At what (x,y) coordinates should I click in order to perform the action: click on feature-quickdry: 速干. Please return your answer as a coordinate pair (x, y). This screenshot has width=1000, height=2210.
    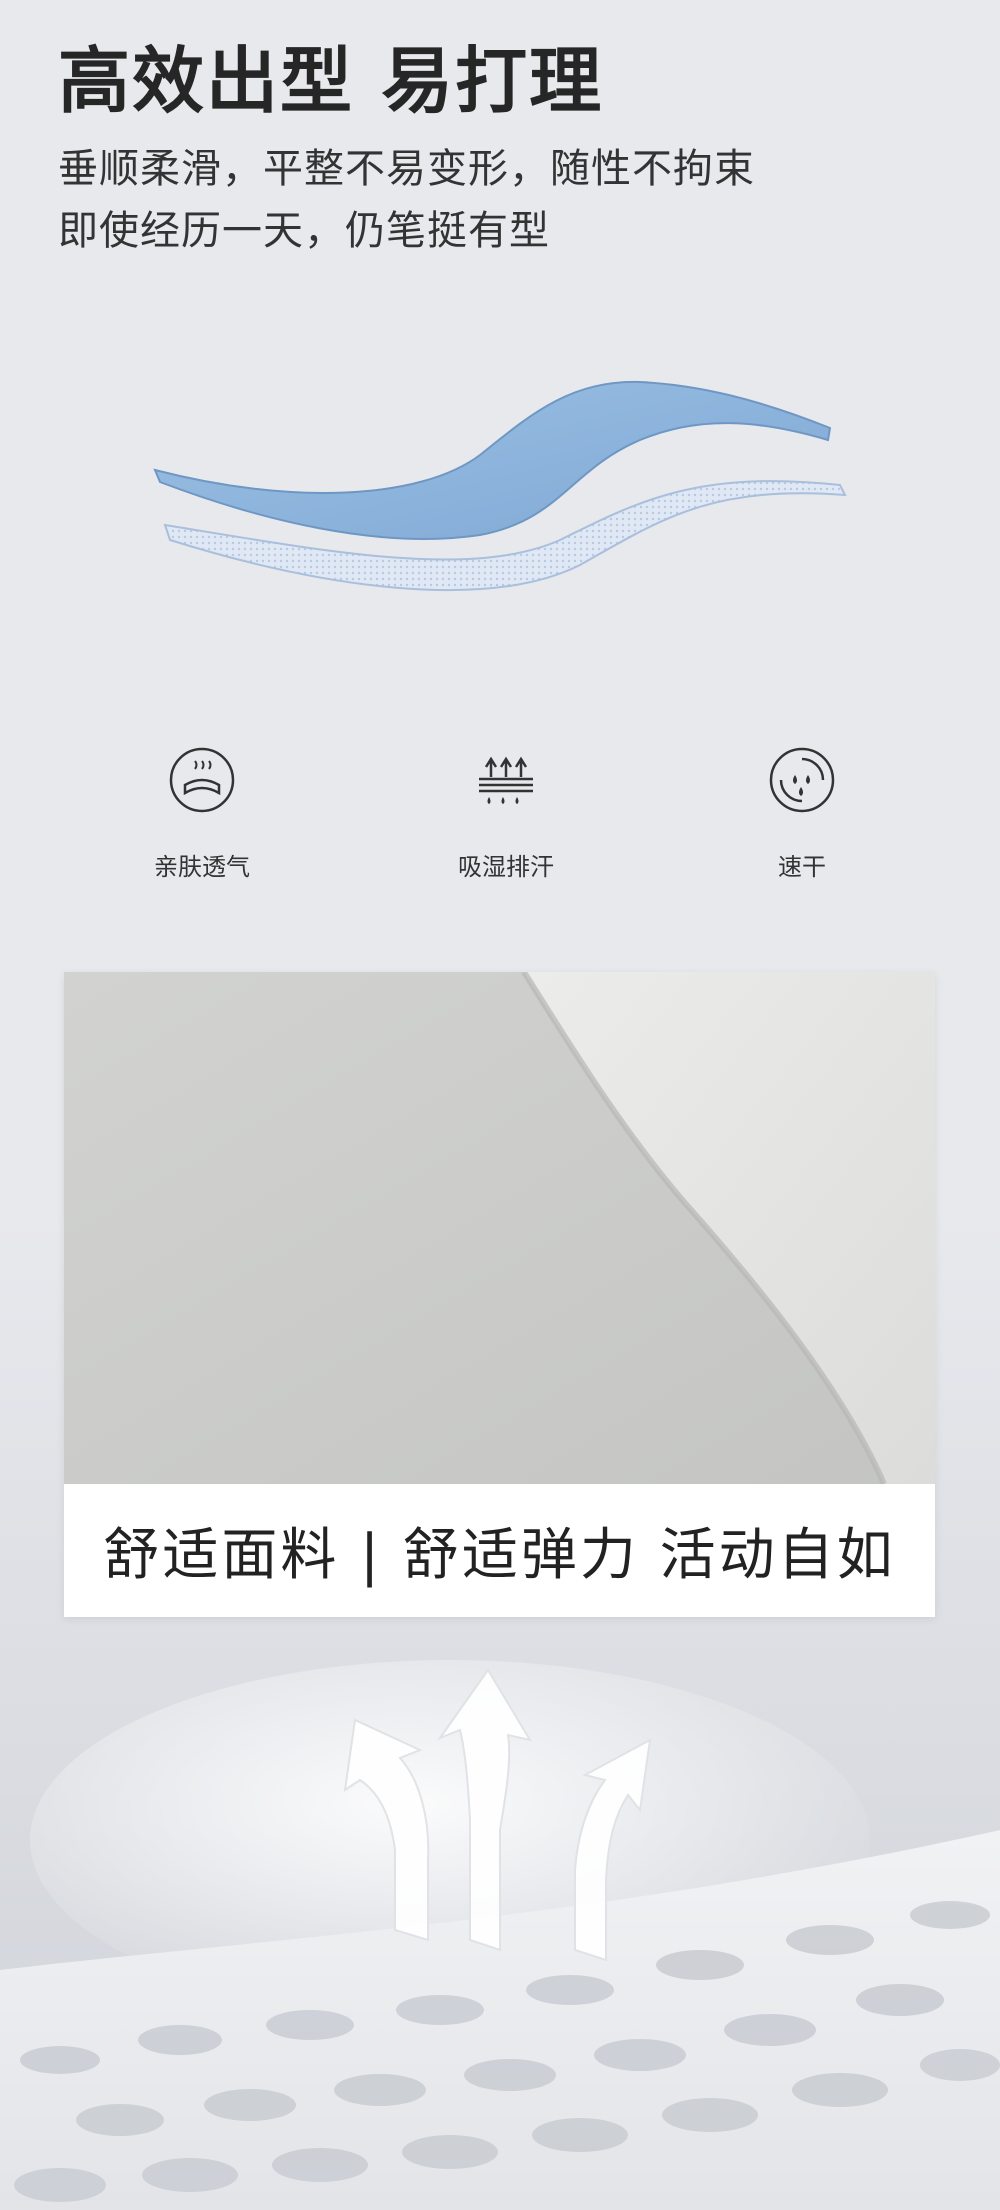
    Looking at the image, I should click on (802, 813).